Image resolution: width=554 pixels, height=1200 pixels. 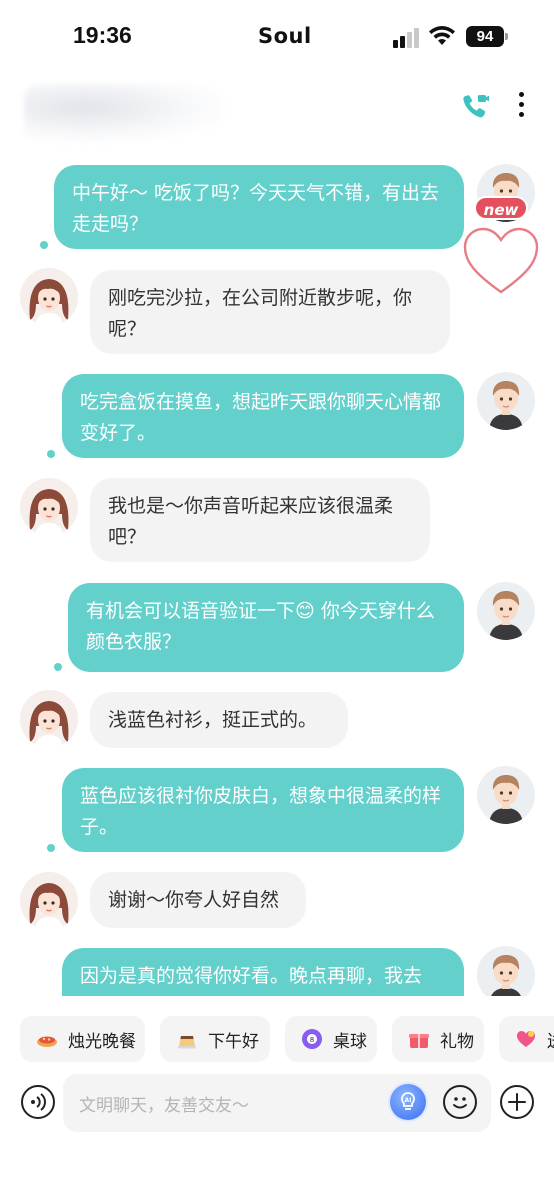 What do you see at coordinates (501, 208) in the screenshot?
I see `new-badge: new` at bounding box center [501, 208].